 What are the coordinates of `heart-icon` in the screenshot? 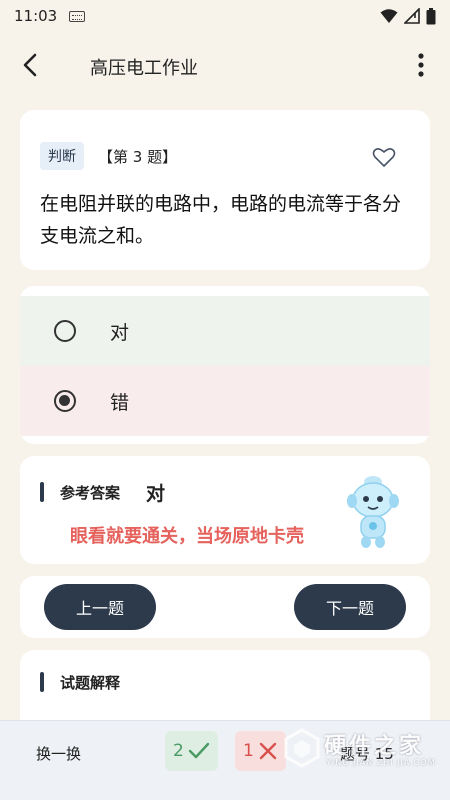 It's located at (384, 157).